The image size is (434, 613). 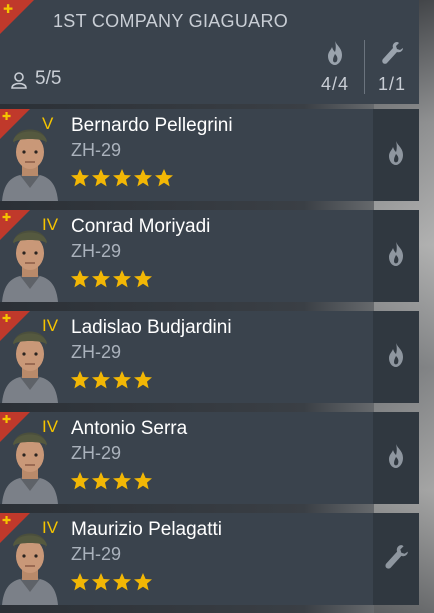 What do you see at coordinates (209, 458) in the screenshot?
I see `soldier-row: ✚ IV Antonio Serra ZH-29` at bounding box center [209, 458].